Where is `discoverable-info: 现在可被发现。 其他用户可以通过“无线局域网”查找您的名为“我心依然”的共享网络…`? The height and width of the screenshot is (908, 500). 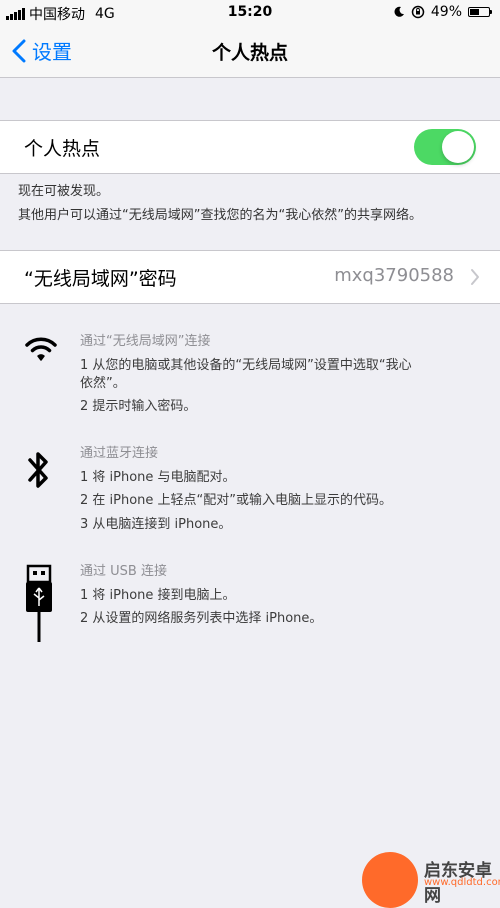
discoverable-info: 现在可被发现。 其他用户可以通过“无线局域网”查找您的名为“我心依然”的共享网络… is located at coordinates (220, 204).